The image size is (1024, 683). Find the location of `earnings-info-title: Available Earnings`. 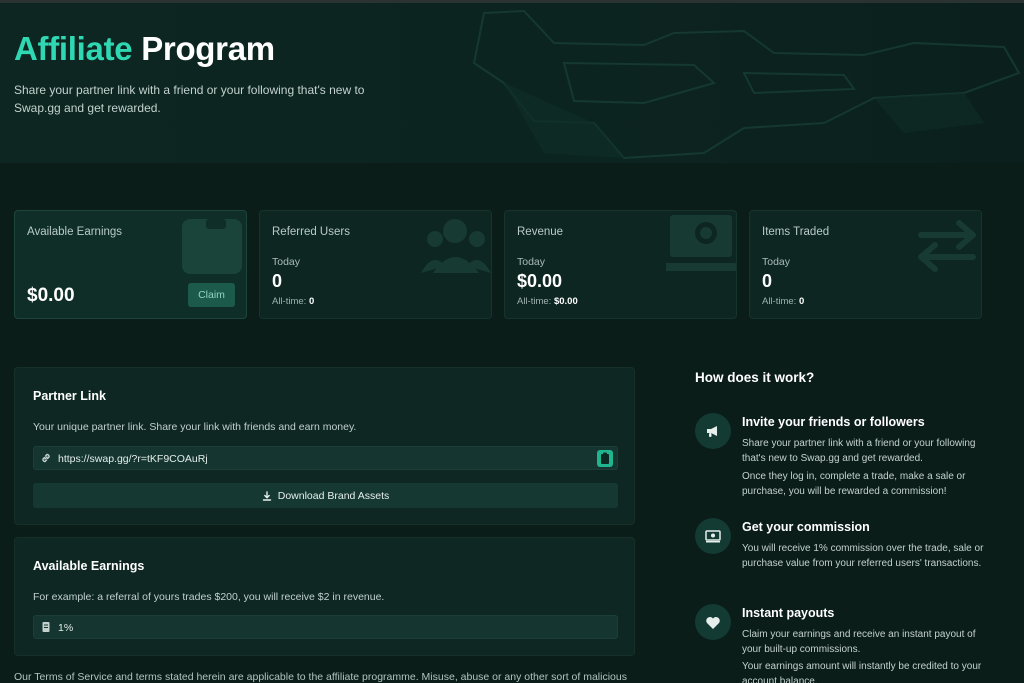

earnings-info-title: Available Earnings is located at coordinates (89, 566).